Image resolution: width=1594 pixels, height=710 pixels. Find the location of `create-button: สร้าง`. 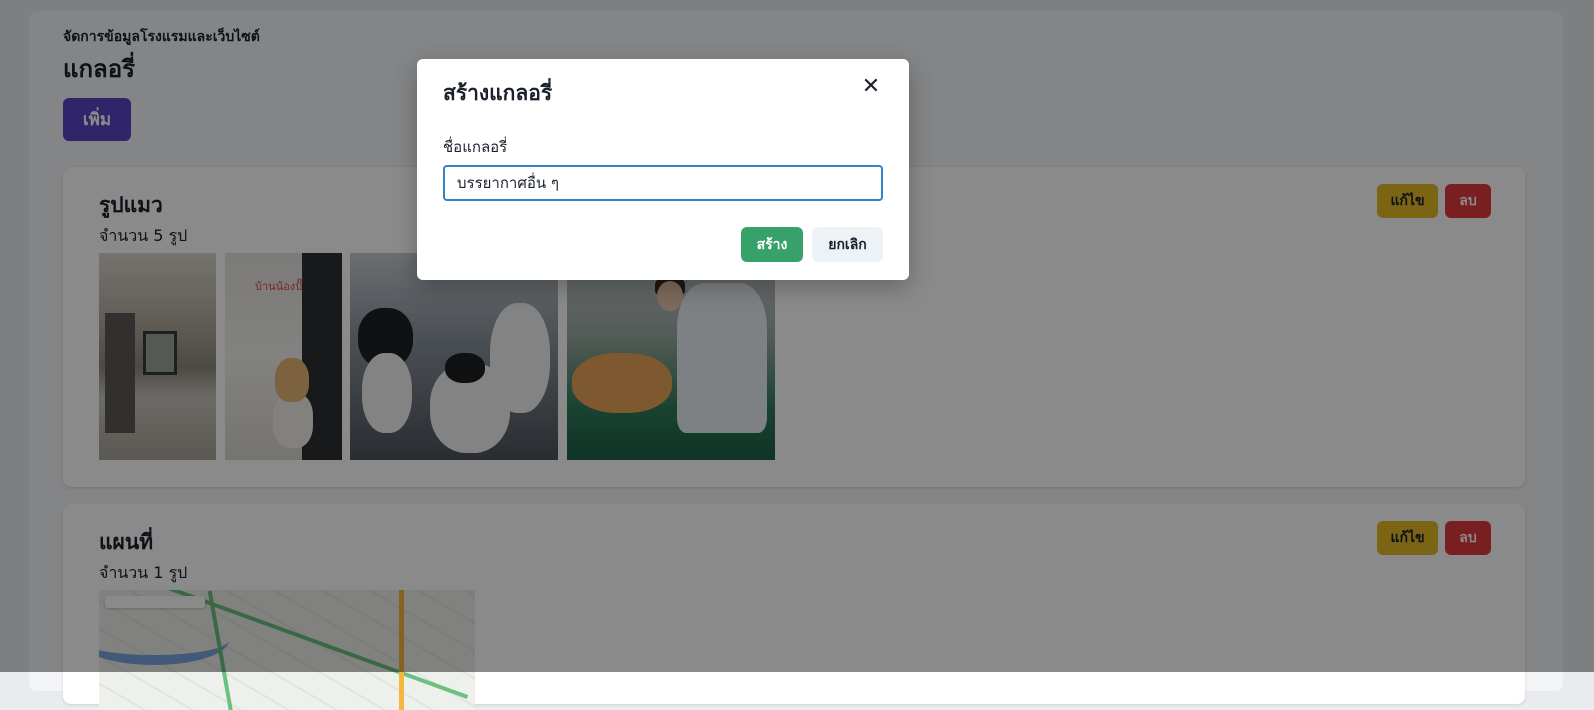

create-button: สร้าง is located at coordinates (772, 244).